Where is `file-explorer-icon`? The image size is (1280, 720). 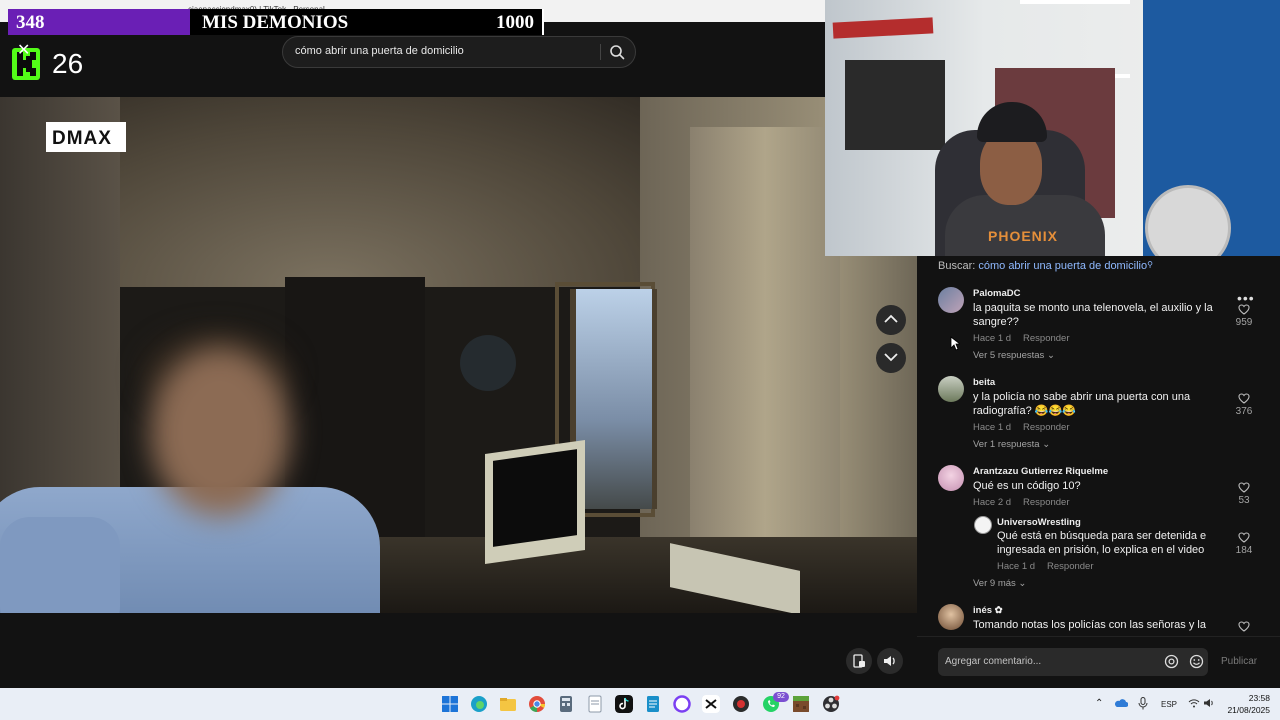 file-explorer-icon is located at coordinates (508, 704).